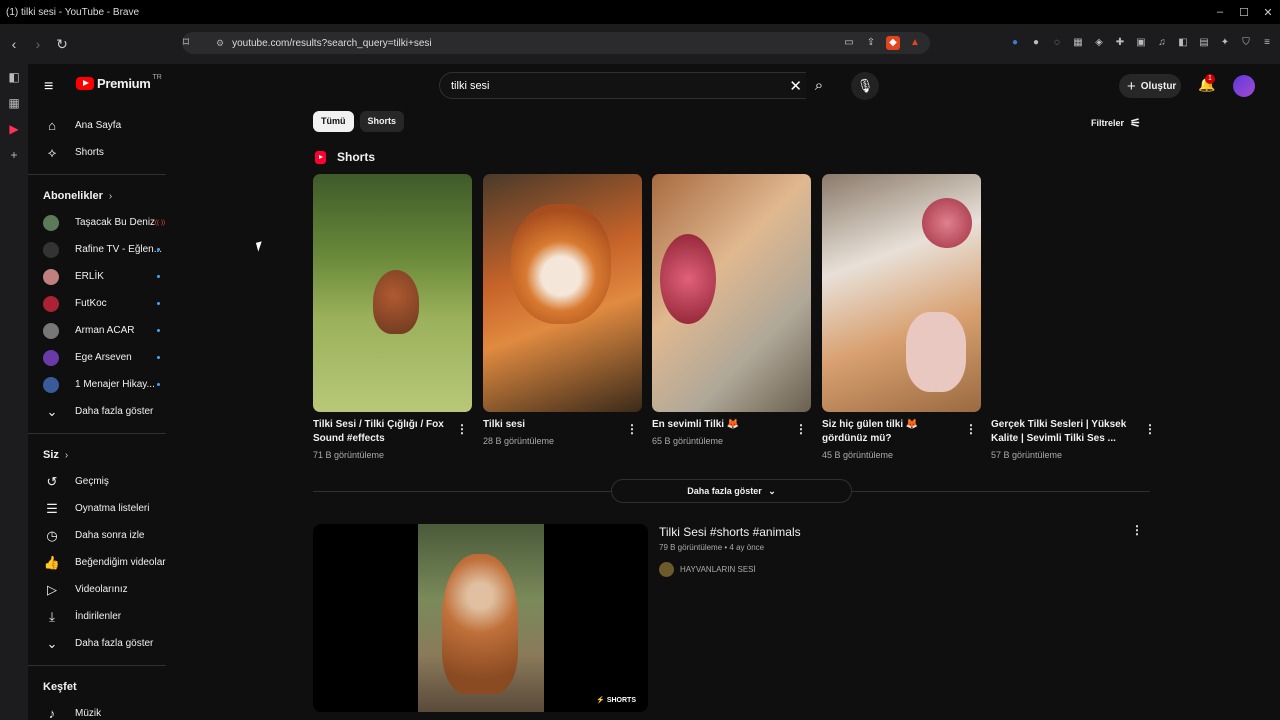 The width and height of the screenshot is (1280, 720). I want to click on show-more-shorts-button: Daha fazla göster ⌄, so click(731, 491).